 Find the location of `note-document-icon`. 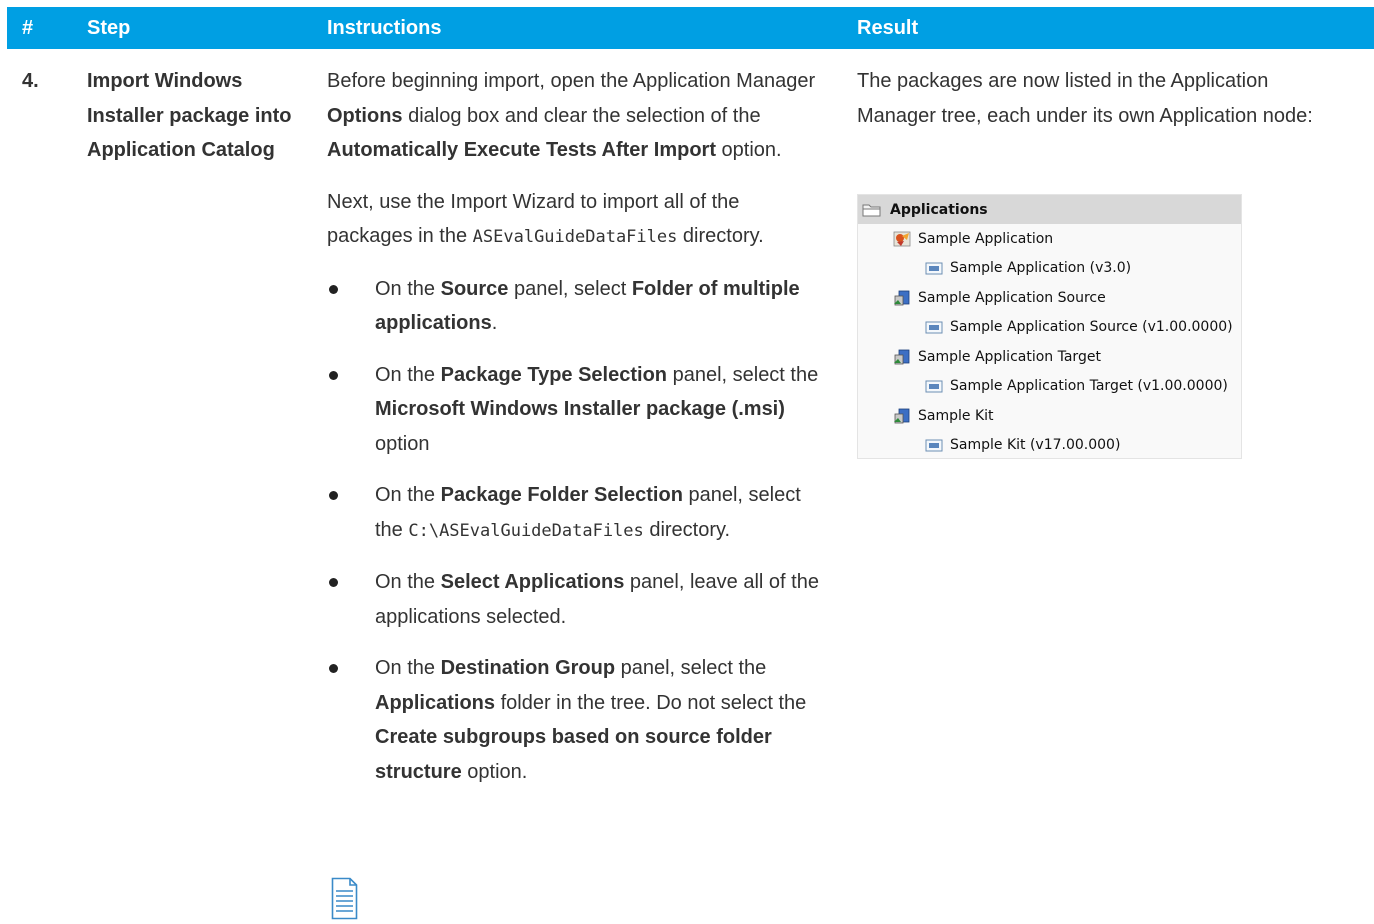

note-document-icon is located at coordinates (344, 898).